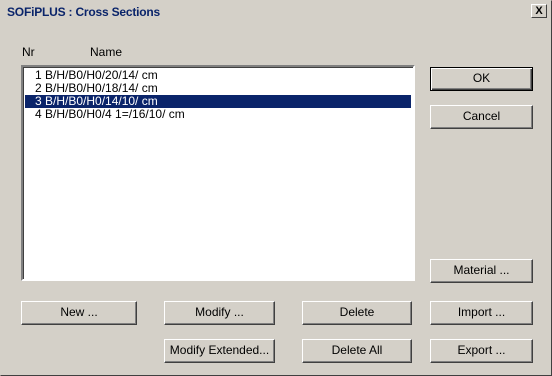 This screenshot has width=552, height=376. I want to click on ok-button: OK, so click(481, 79).